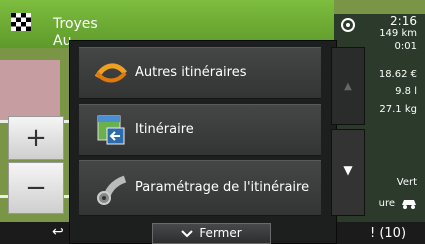 This screenshot has height=244, width=425. What do you see at coordinates (58, 232) in the screenshot?
I see `back-icon: ↩` at bounding box center [58, 232].